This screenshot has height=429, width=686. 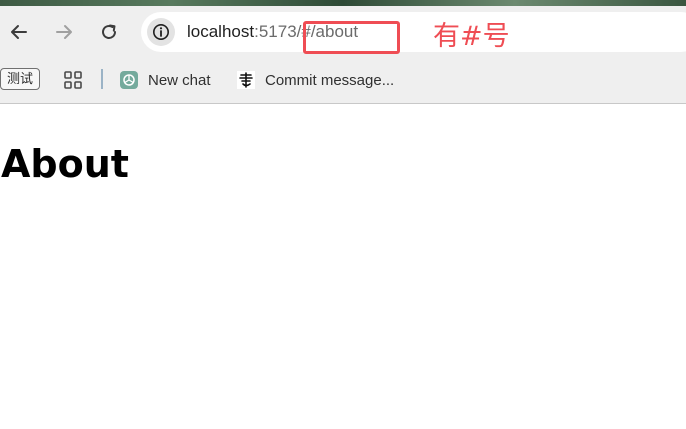 I want to click on calligraphy-icon, so click(x=246, y=80).